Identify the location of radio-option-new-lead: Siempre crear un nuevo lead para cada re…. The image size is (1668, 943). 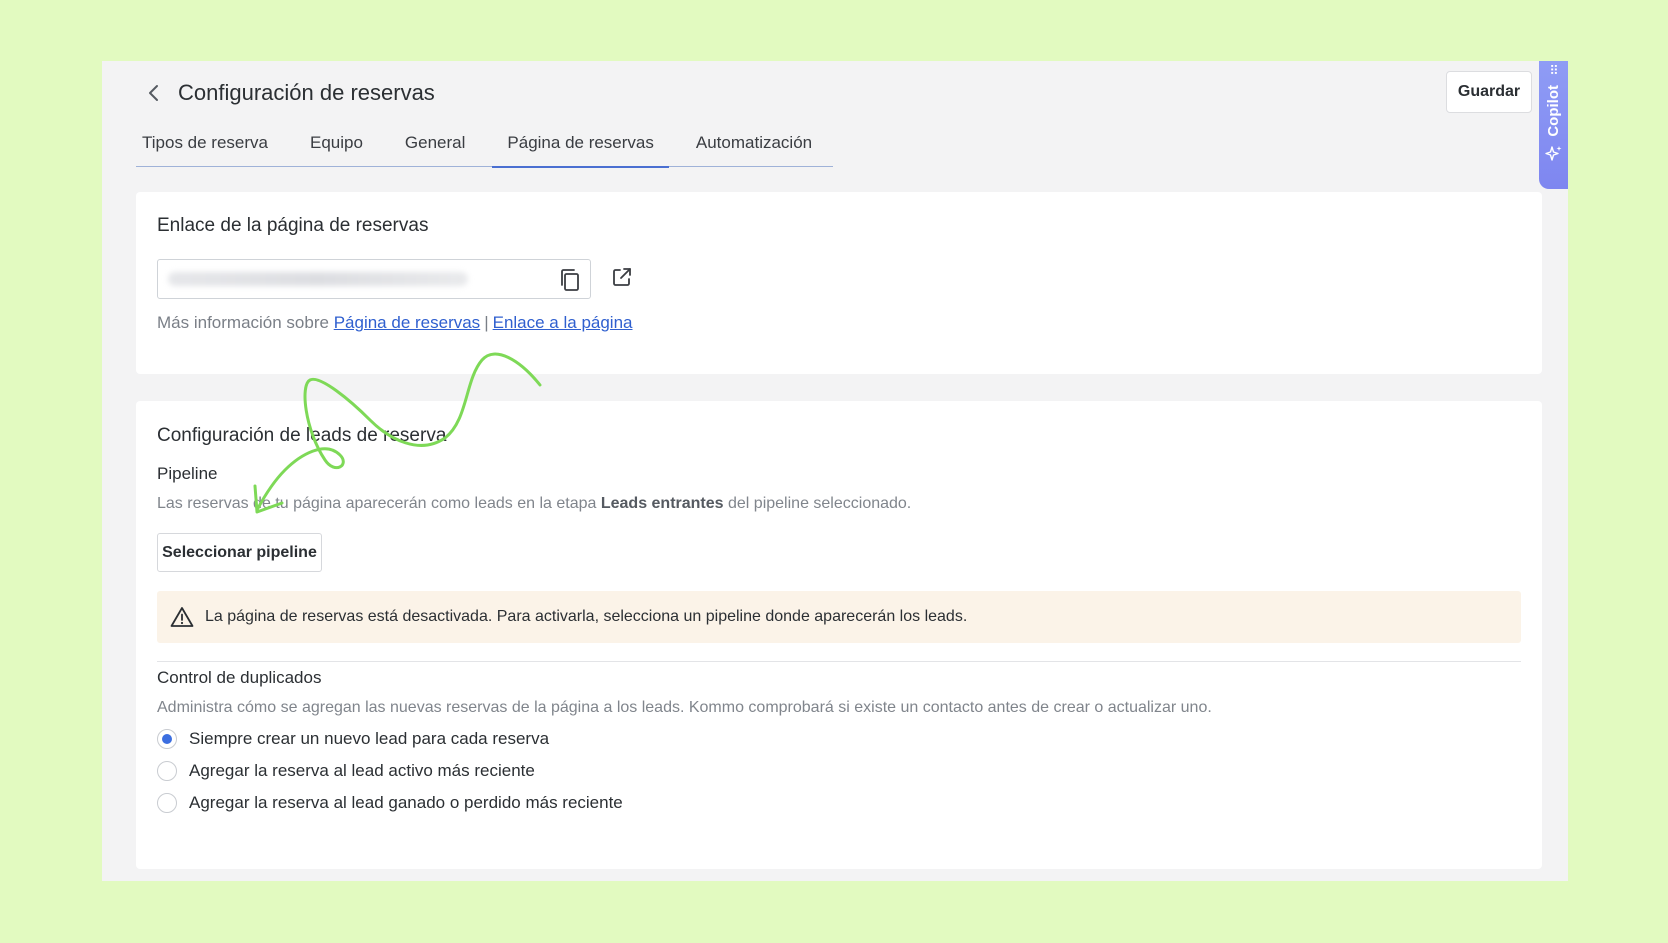
(353, 739).